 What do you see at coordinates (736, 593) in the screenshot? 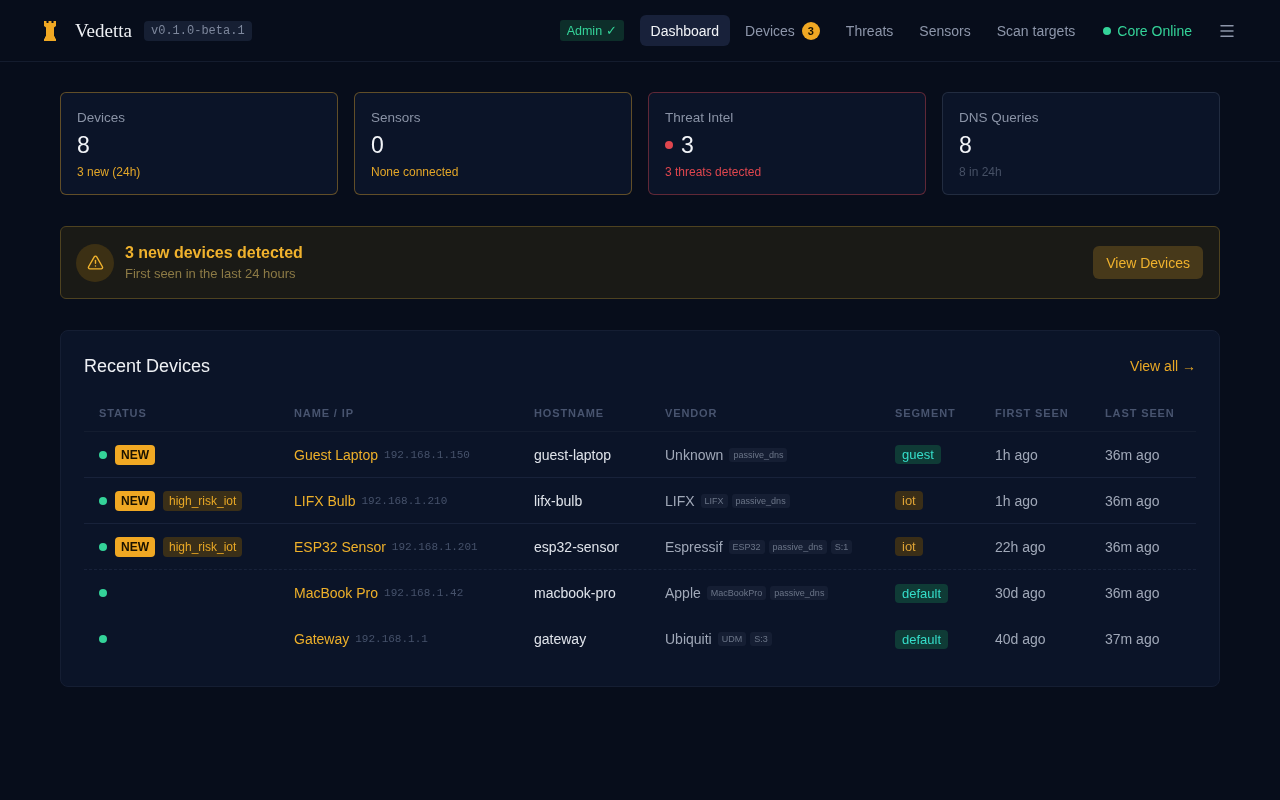
I see `vendor-tag: MacBookPro` at bounding box center [736, 593].